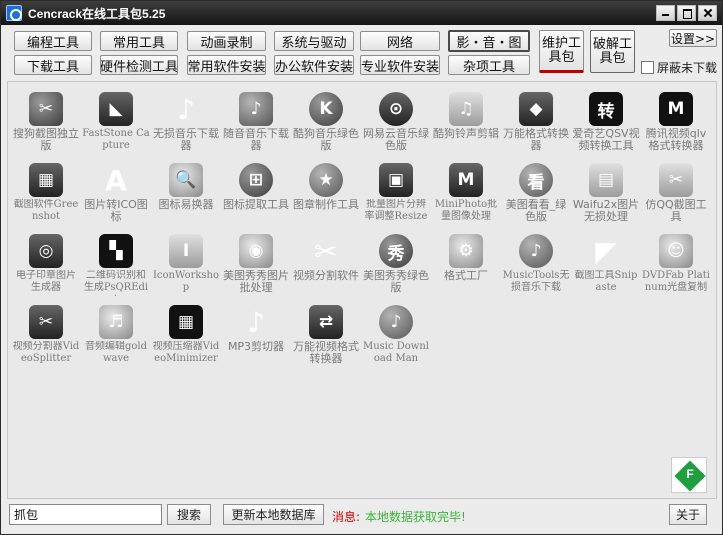 This screenshot has height=535, width=723. What do you see at coordinates (707, 13) in the screenshot?
I see `close-button` at bounding box center [707, 13].